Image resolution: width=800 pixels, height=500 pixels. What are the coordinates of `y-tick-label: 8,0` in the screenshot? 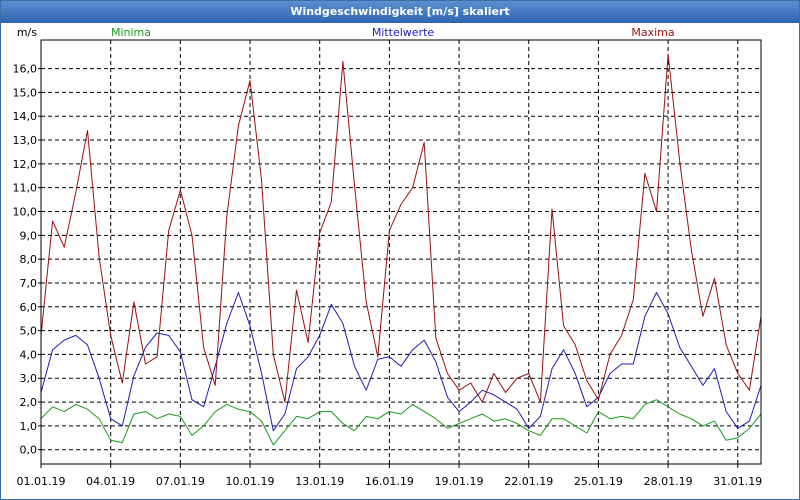 It's located at (29, 259).